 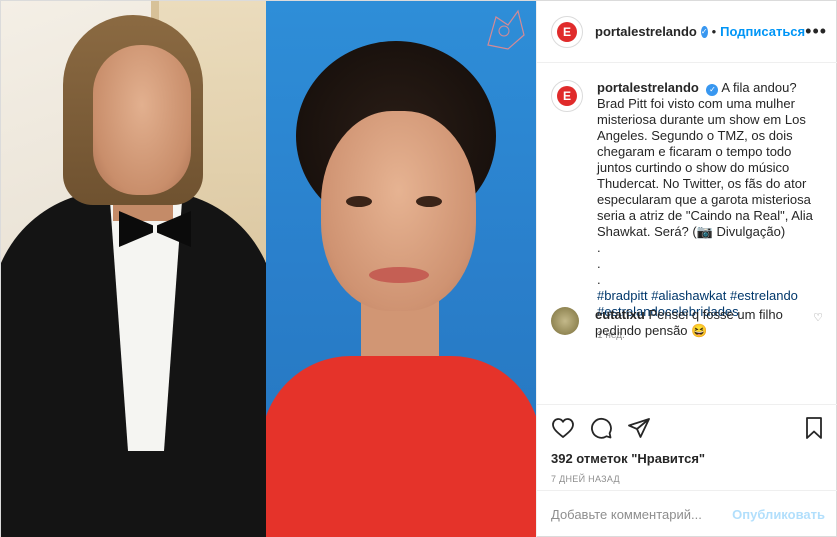 I want to click on comment-icon, so click(x=601, y=428).